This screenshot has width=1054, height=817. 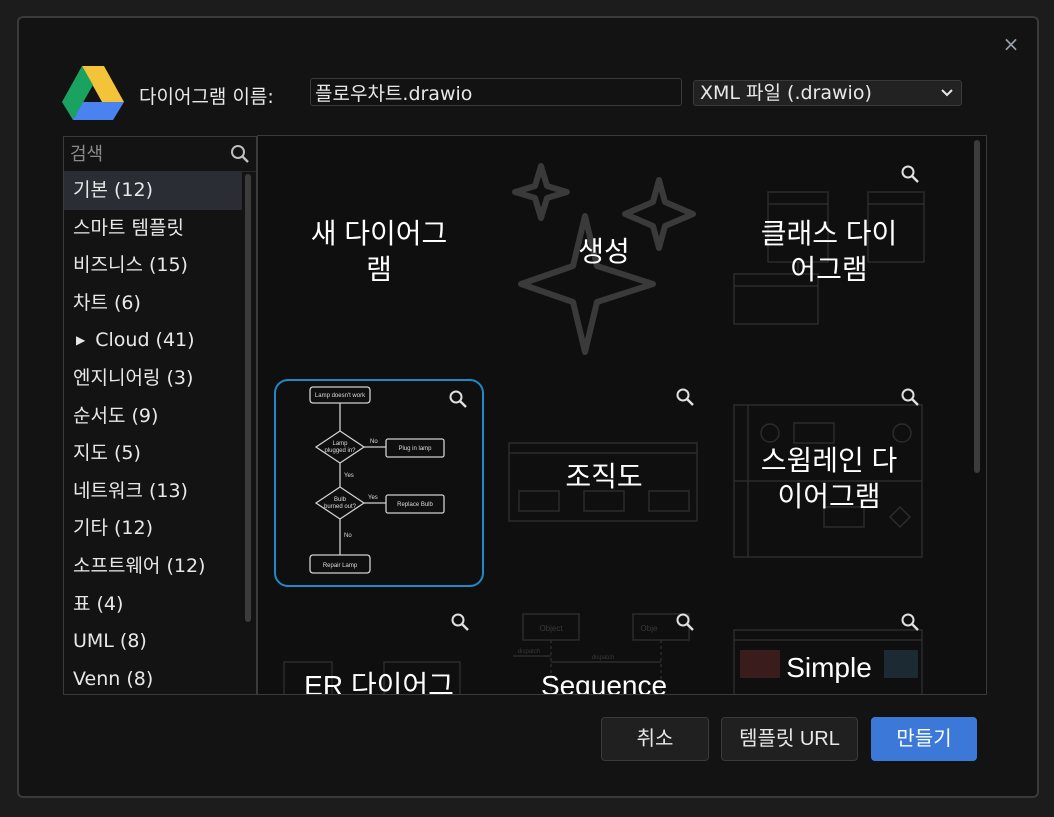 I want to click on file-format-select: XML 파일 (.drawio), so click(x=827, y=93).